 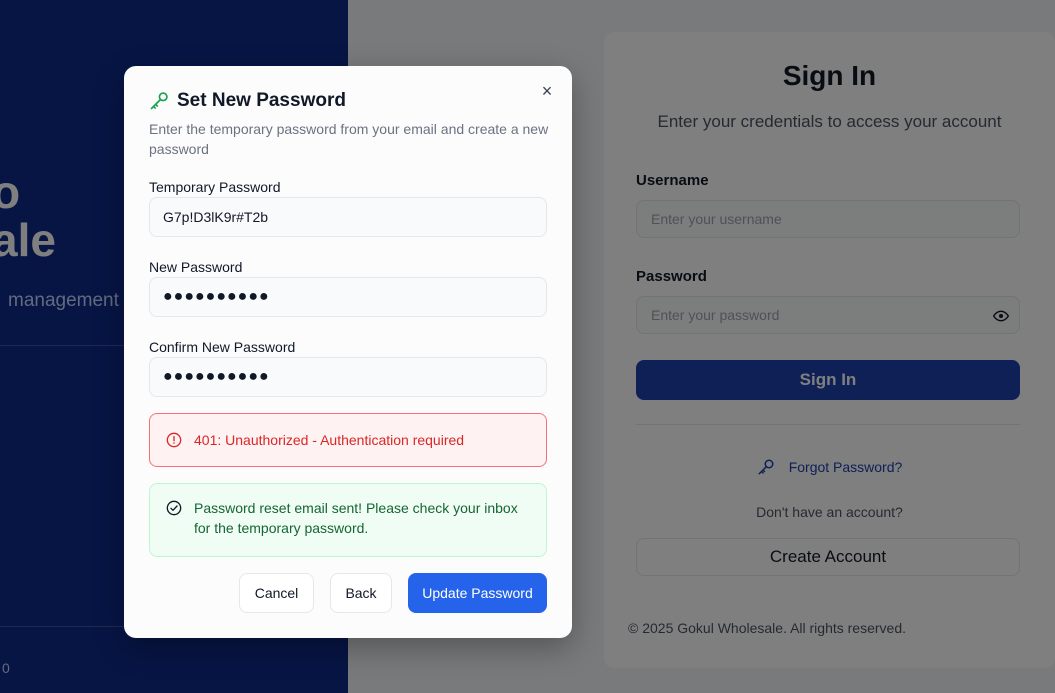 What do you see at coordinates (196, 267) in the screenshot?
I see `new-password-label: New Password` at bounding box center [196, 267].